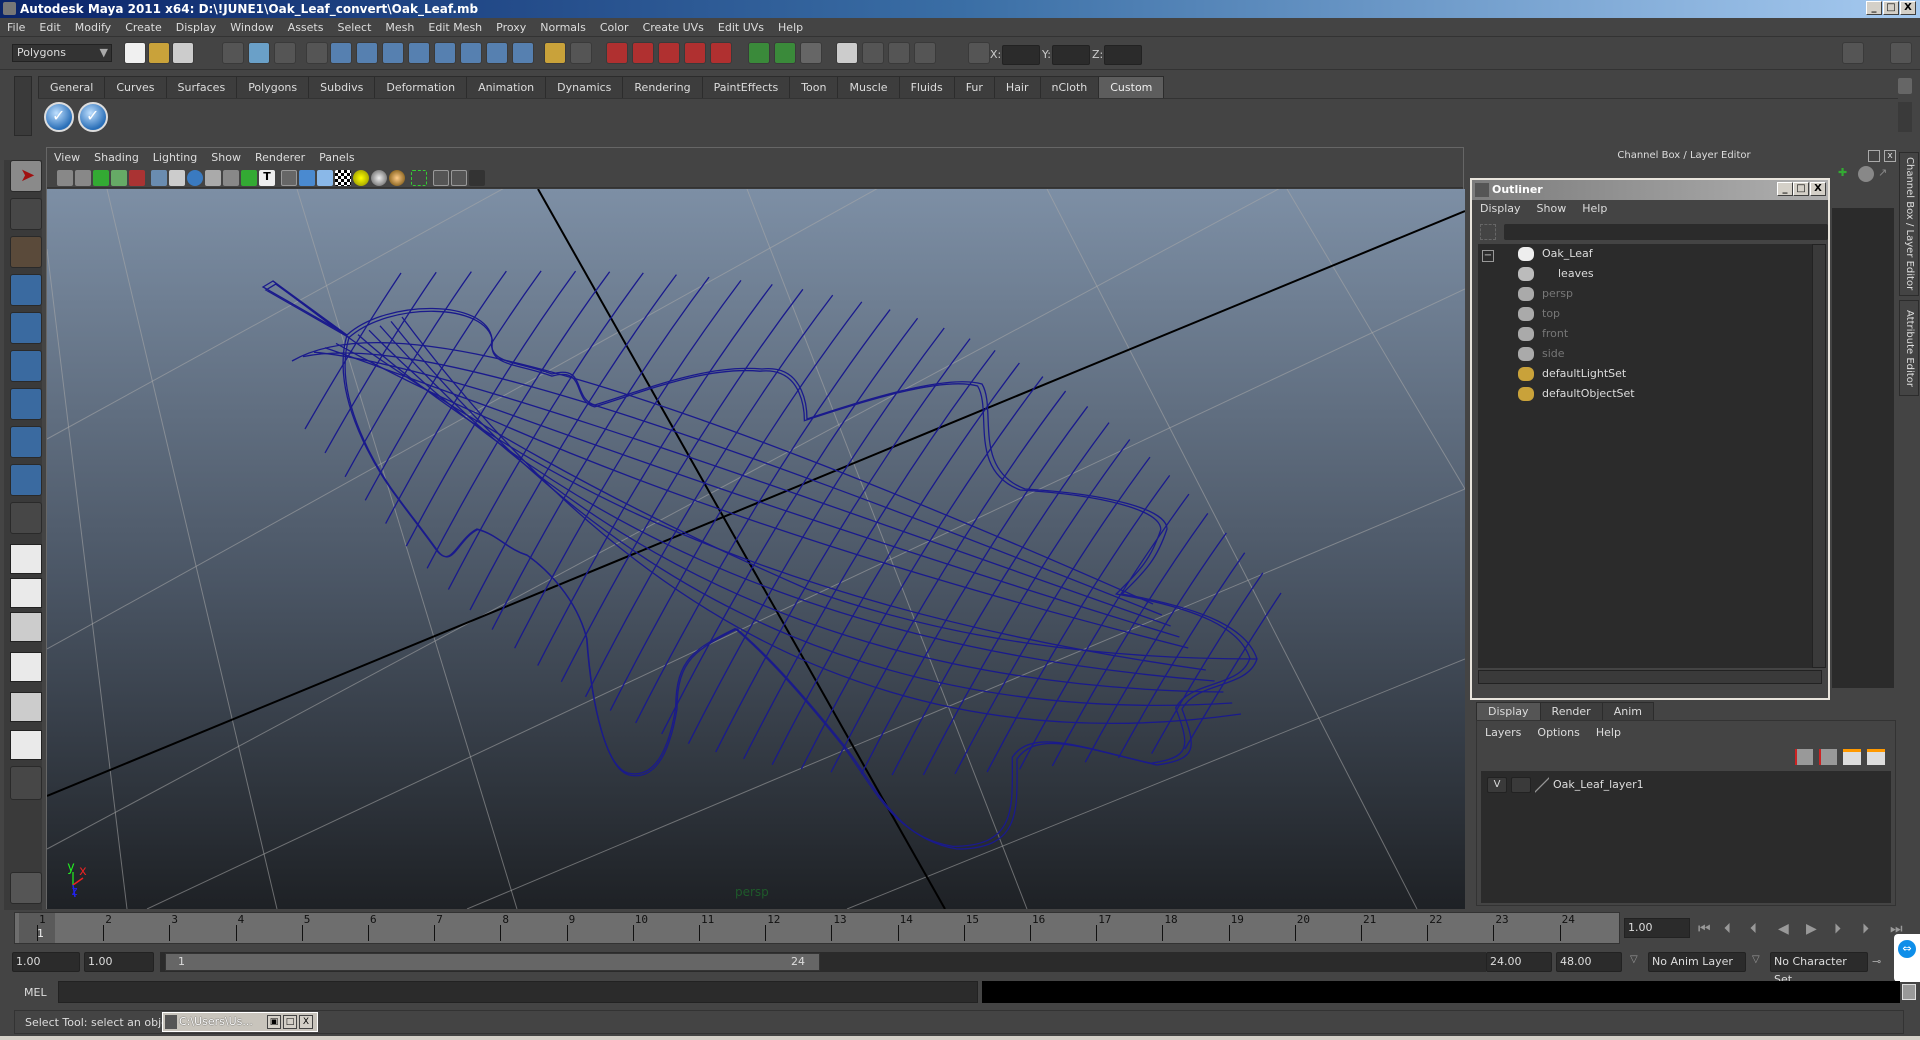 The width and height of the screenshot is (1920, 1040). I want to click on render-view-icon, so click(847, 53).